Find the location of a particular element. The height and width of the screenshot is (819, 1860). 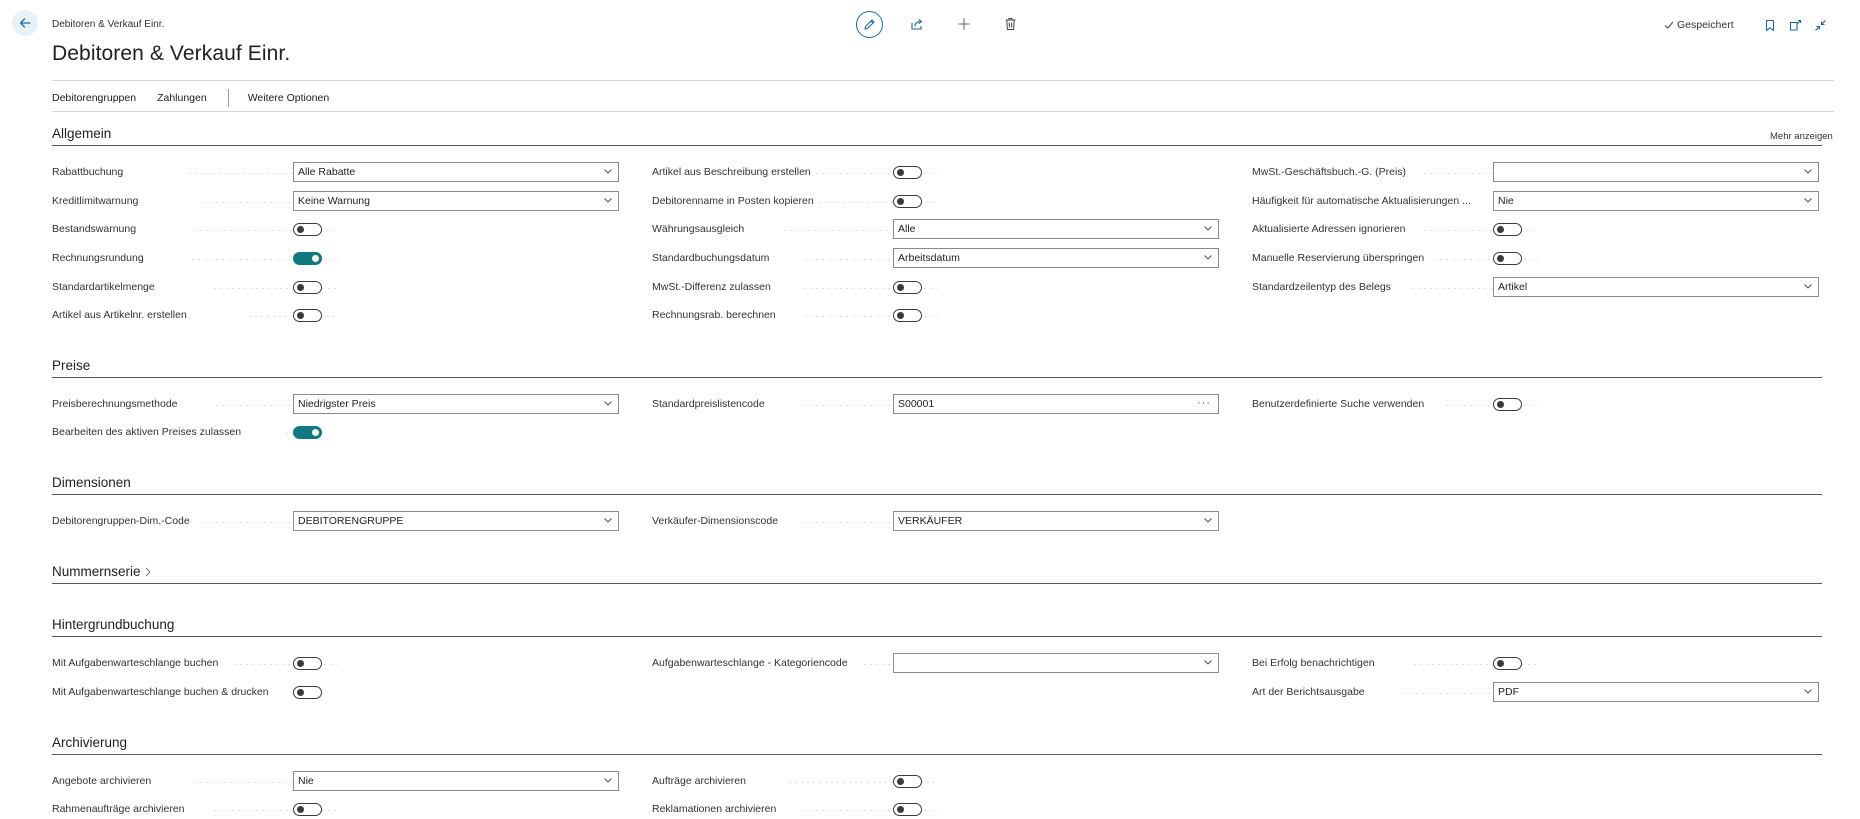

allow-editing-active-price-toggle is located at coordinates (307, 432).